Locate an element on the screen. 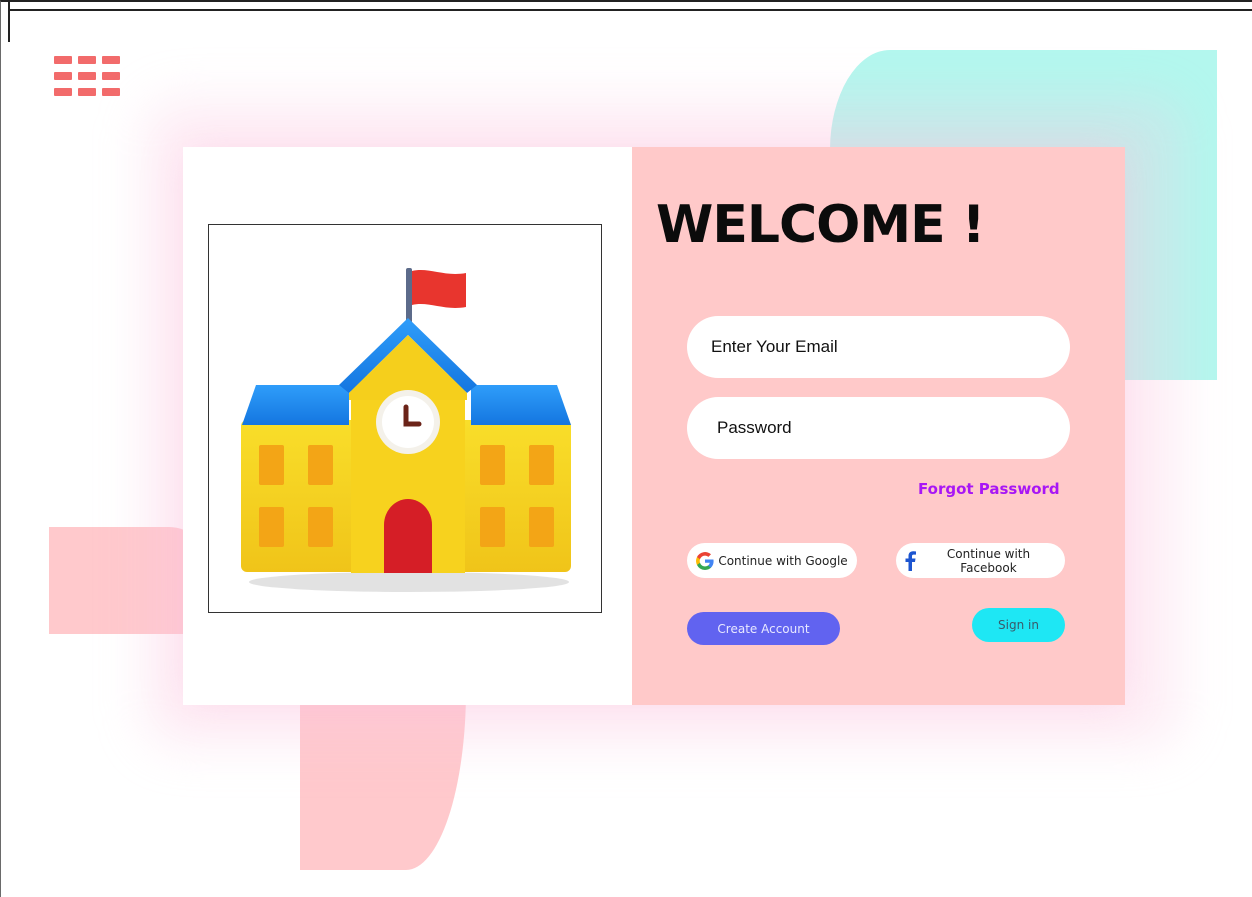 Image resolution: width=1252 pixels, height=897 pixels. google-icon is located at coordinates (705, 560).